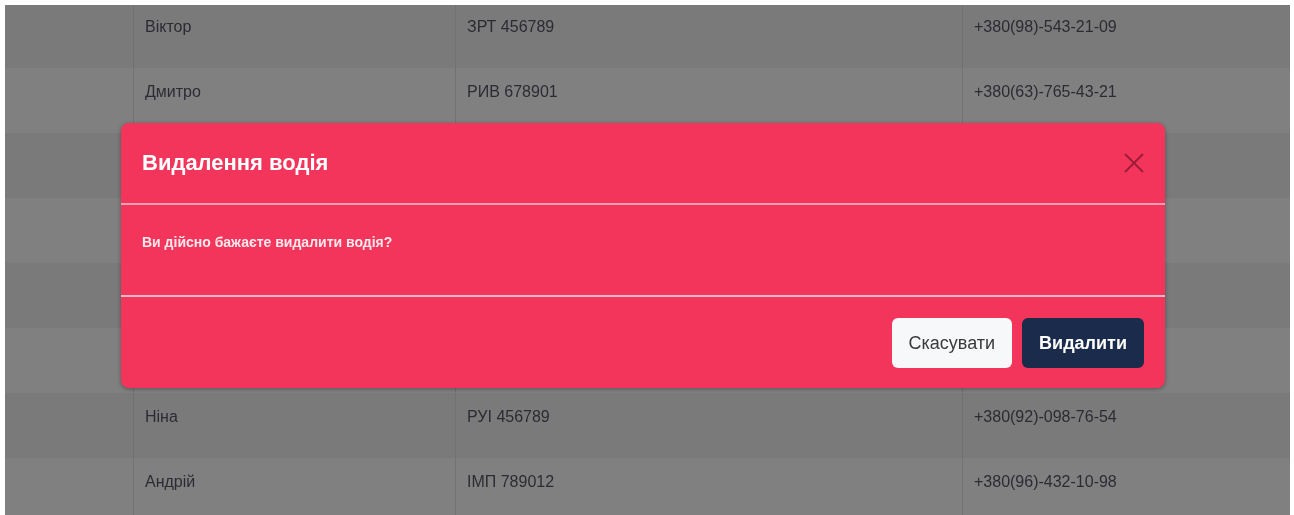 This screenshot has height=515, width=1294. I want to click on close-icon, so click(1134, 163).